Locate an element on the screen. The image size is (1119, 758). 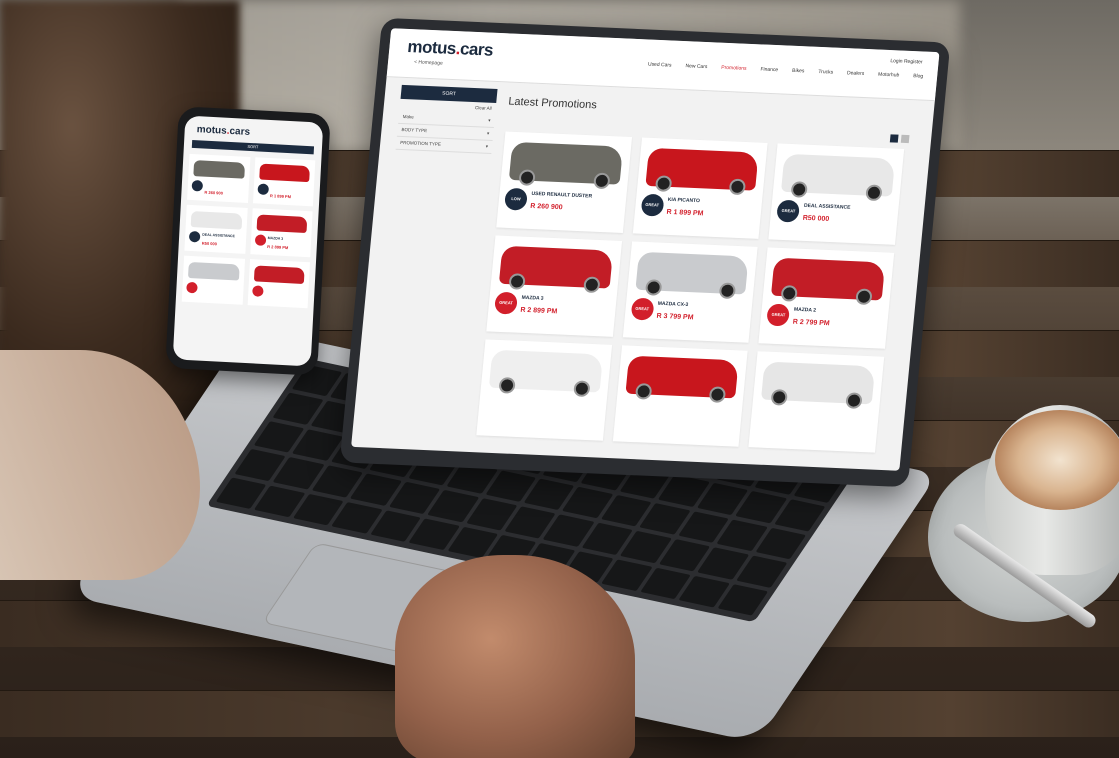
motus-cars-logo: motus.cars is located at coordinates (450, 49).